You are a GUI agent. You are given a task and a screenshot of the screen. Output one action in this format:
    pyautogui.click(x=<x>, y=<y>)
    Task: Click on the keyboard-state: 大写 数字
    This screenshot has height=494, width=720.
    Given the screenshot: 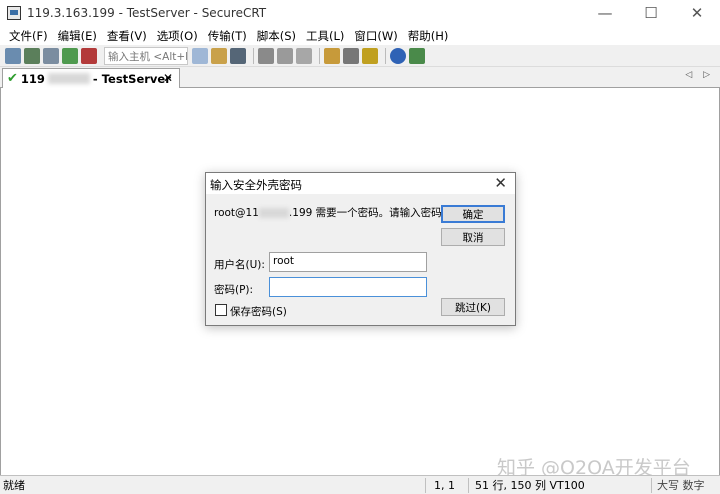 What is the action you would take?
    pyautogui.click(x=681, y=485)
    